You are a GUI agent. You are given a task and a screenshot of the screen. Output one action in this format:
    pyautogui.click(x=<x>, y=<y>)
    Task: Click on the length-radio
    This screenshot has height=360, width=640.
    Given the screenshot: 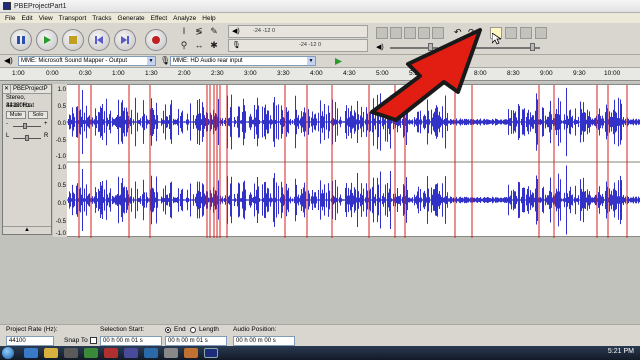 What is the action you would take?
    pyautogui.click(x=193, y=330)
    